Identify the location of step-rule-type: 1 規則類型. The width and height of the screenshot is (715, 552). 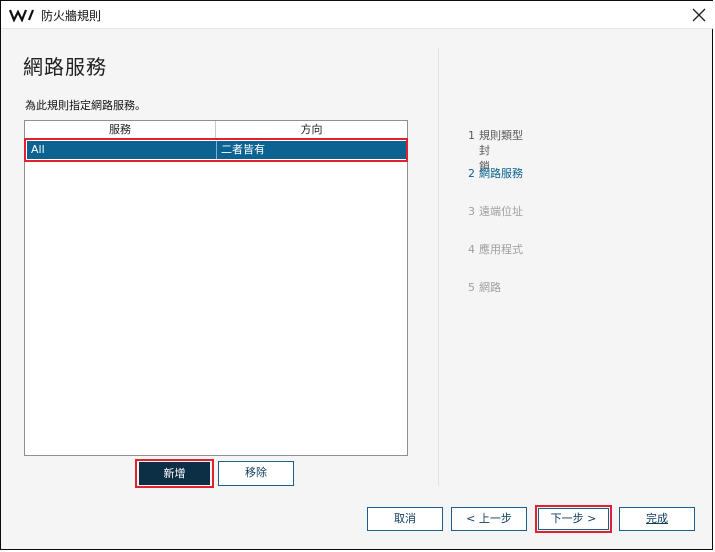
(495, 135).